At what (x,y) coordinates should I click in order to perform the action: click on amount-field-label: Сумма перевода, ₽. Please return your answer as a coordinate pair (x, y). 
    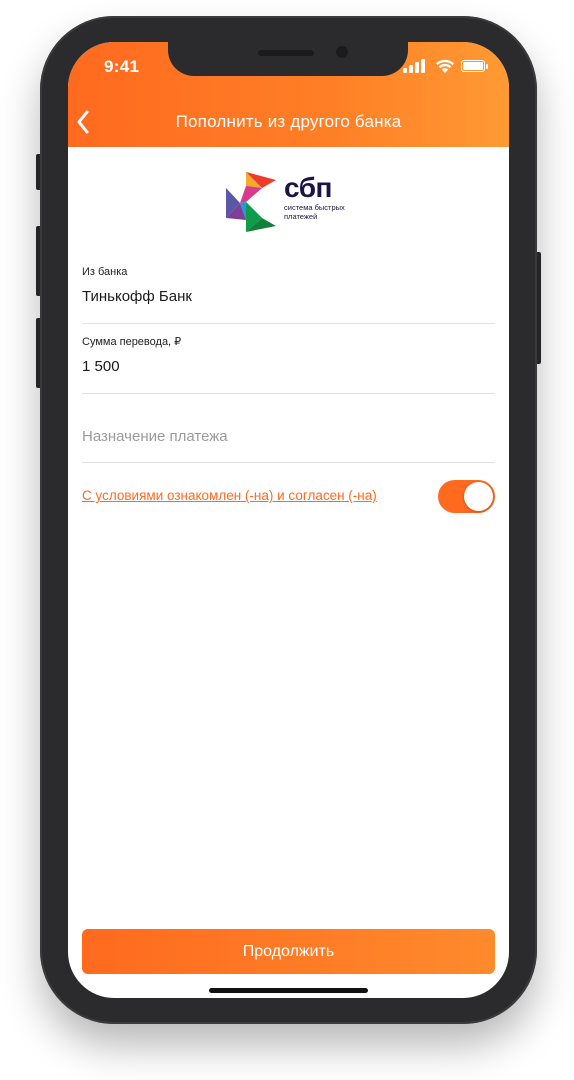
    Looking at the image, I should click on (132, 342).